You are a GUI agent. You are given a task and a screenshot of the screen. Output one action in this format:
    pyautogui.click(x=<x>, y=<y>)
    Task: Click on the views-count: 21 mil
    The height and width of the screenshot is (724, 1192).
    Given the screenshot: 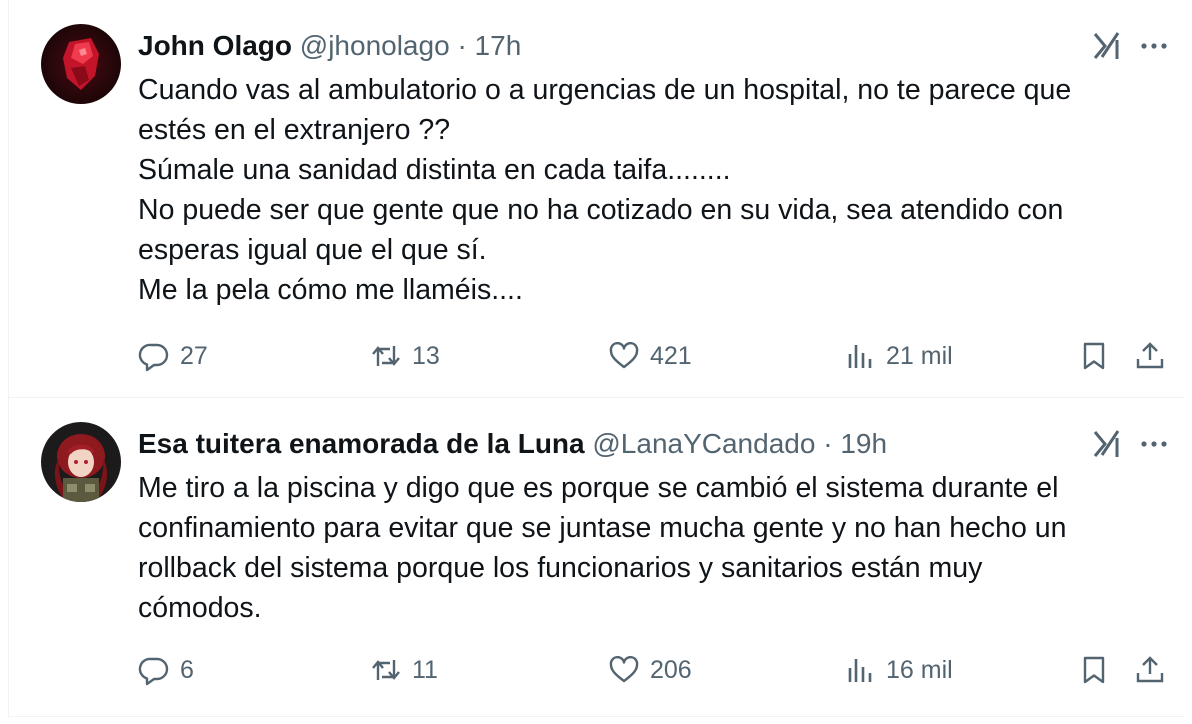 What is the action you would take?
    pyautogui.click(x=919, y=355)
    